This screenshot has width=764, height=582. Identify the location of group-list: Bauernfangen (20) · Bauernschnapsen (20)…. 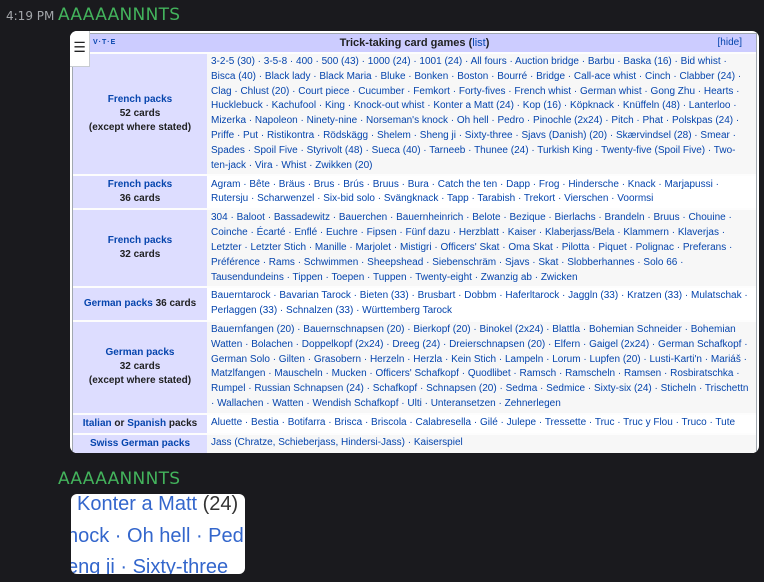
(481, 367).